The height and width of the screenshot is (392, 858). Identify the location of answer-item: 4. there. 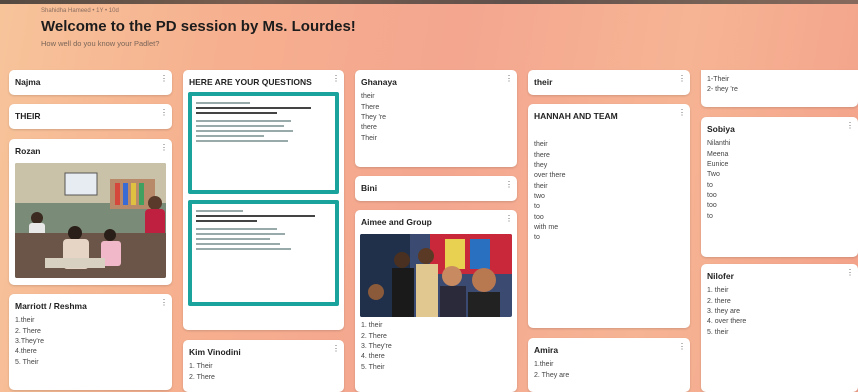
(373, 357).